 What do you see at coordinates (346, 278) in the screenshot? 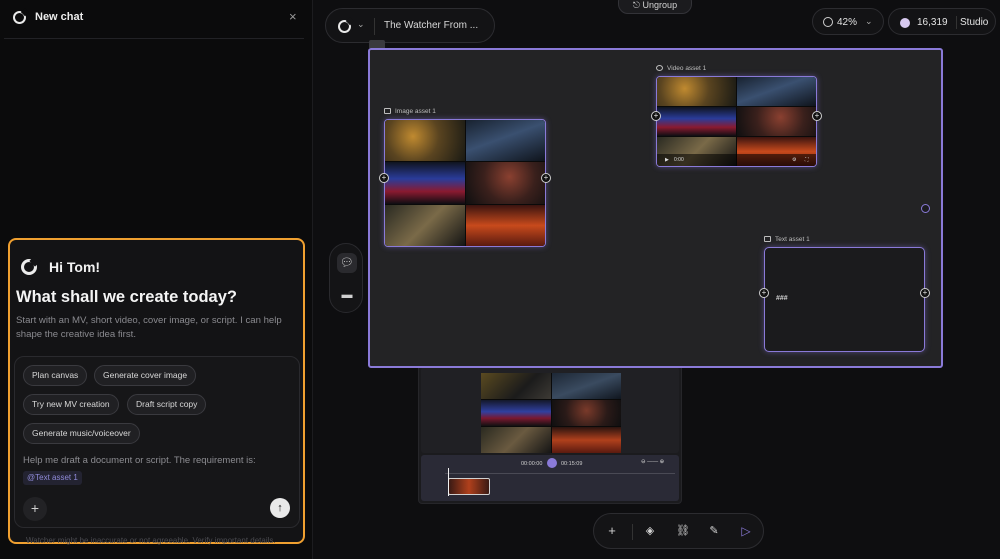
I see `side-toolbar: 💬︎ ▬` at bounding box center [346, 278].